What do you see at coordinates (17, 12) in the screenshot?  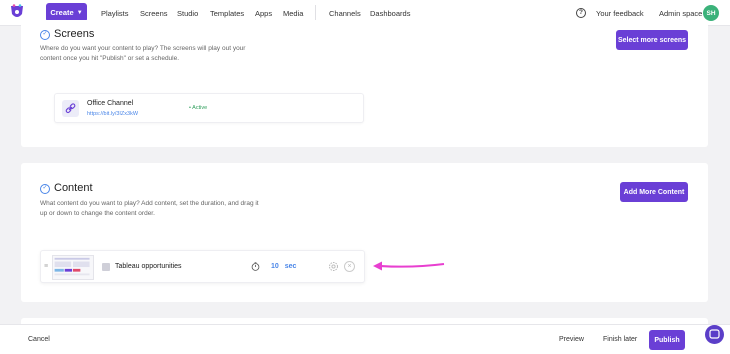 I see `logo-icon` at bounding box center [17, 12].